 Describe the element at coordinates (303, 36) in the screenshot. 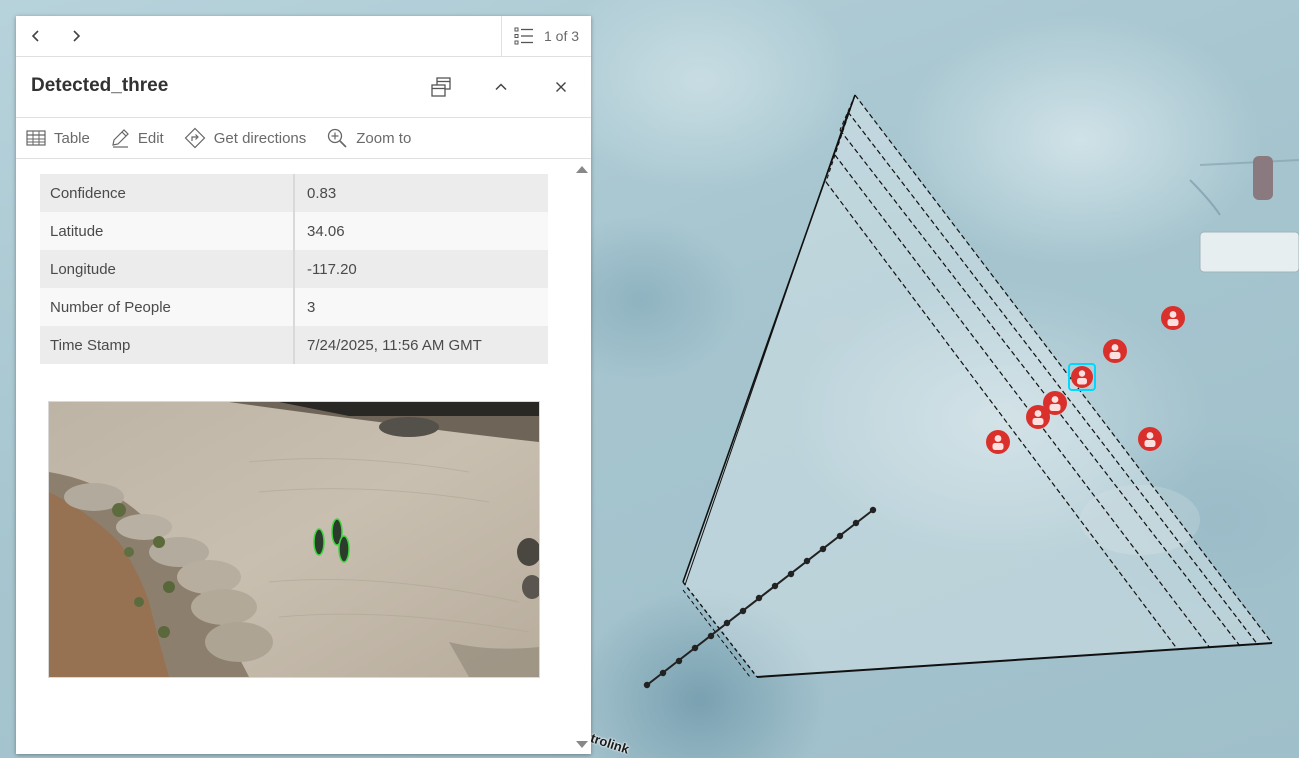

I see `popup-navigation-bar: 1 of 3` at that location.